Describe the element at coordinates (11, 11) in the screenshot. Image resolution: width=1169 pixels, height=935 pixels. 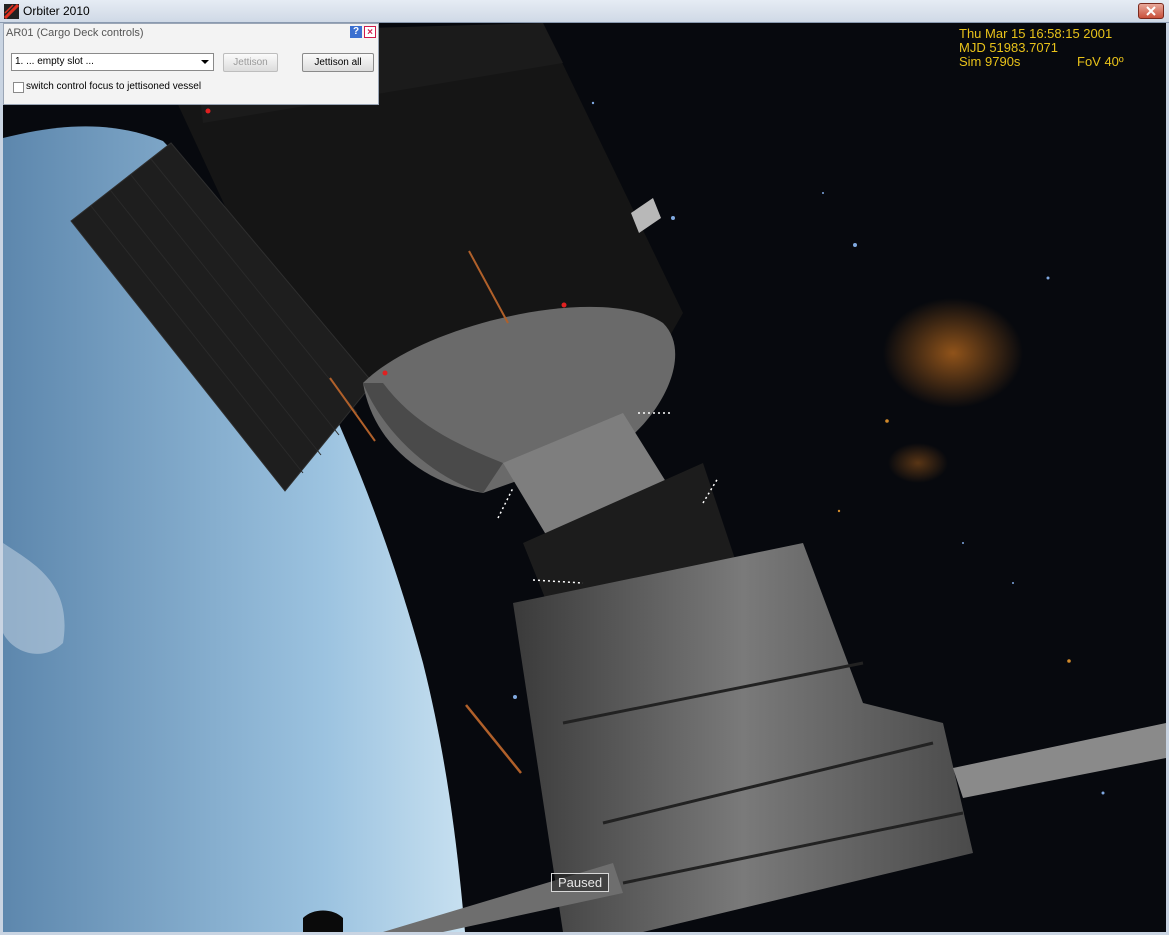
I see `orbiter-app-icon` at that location.